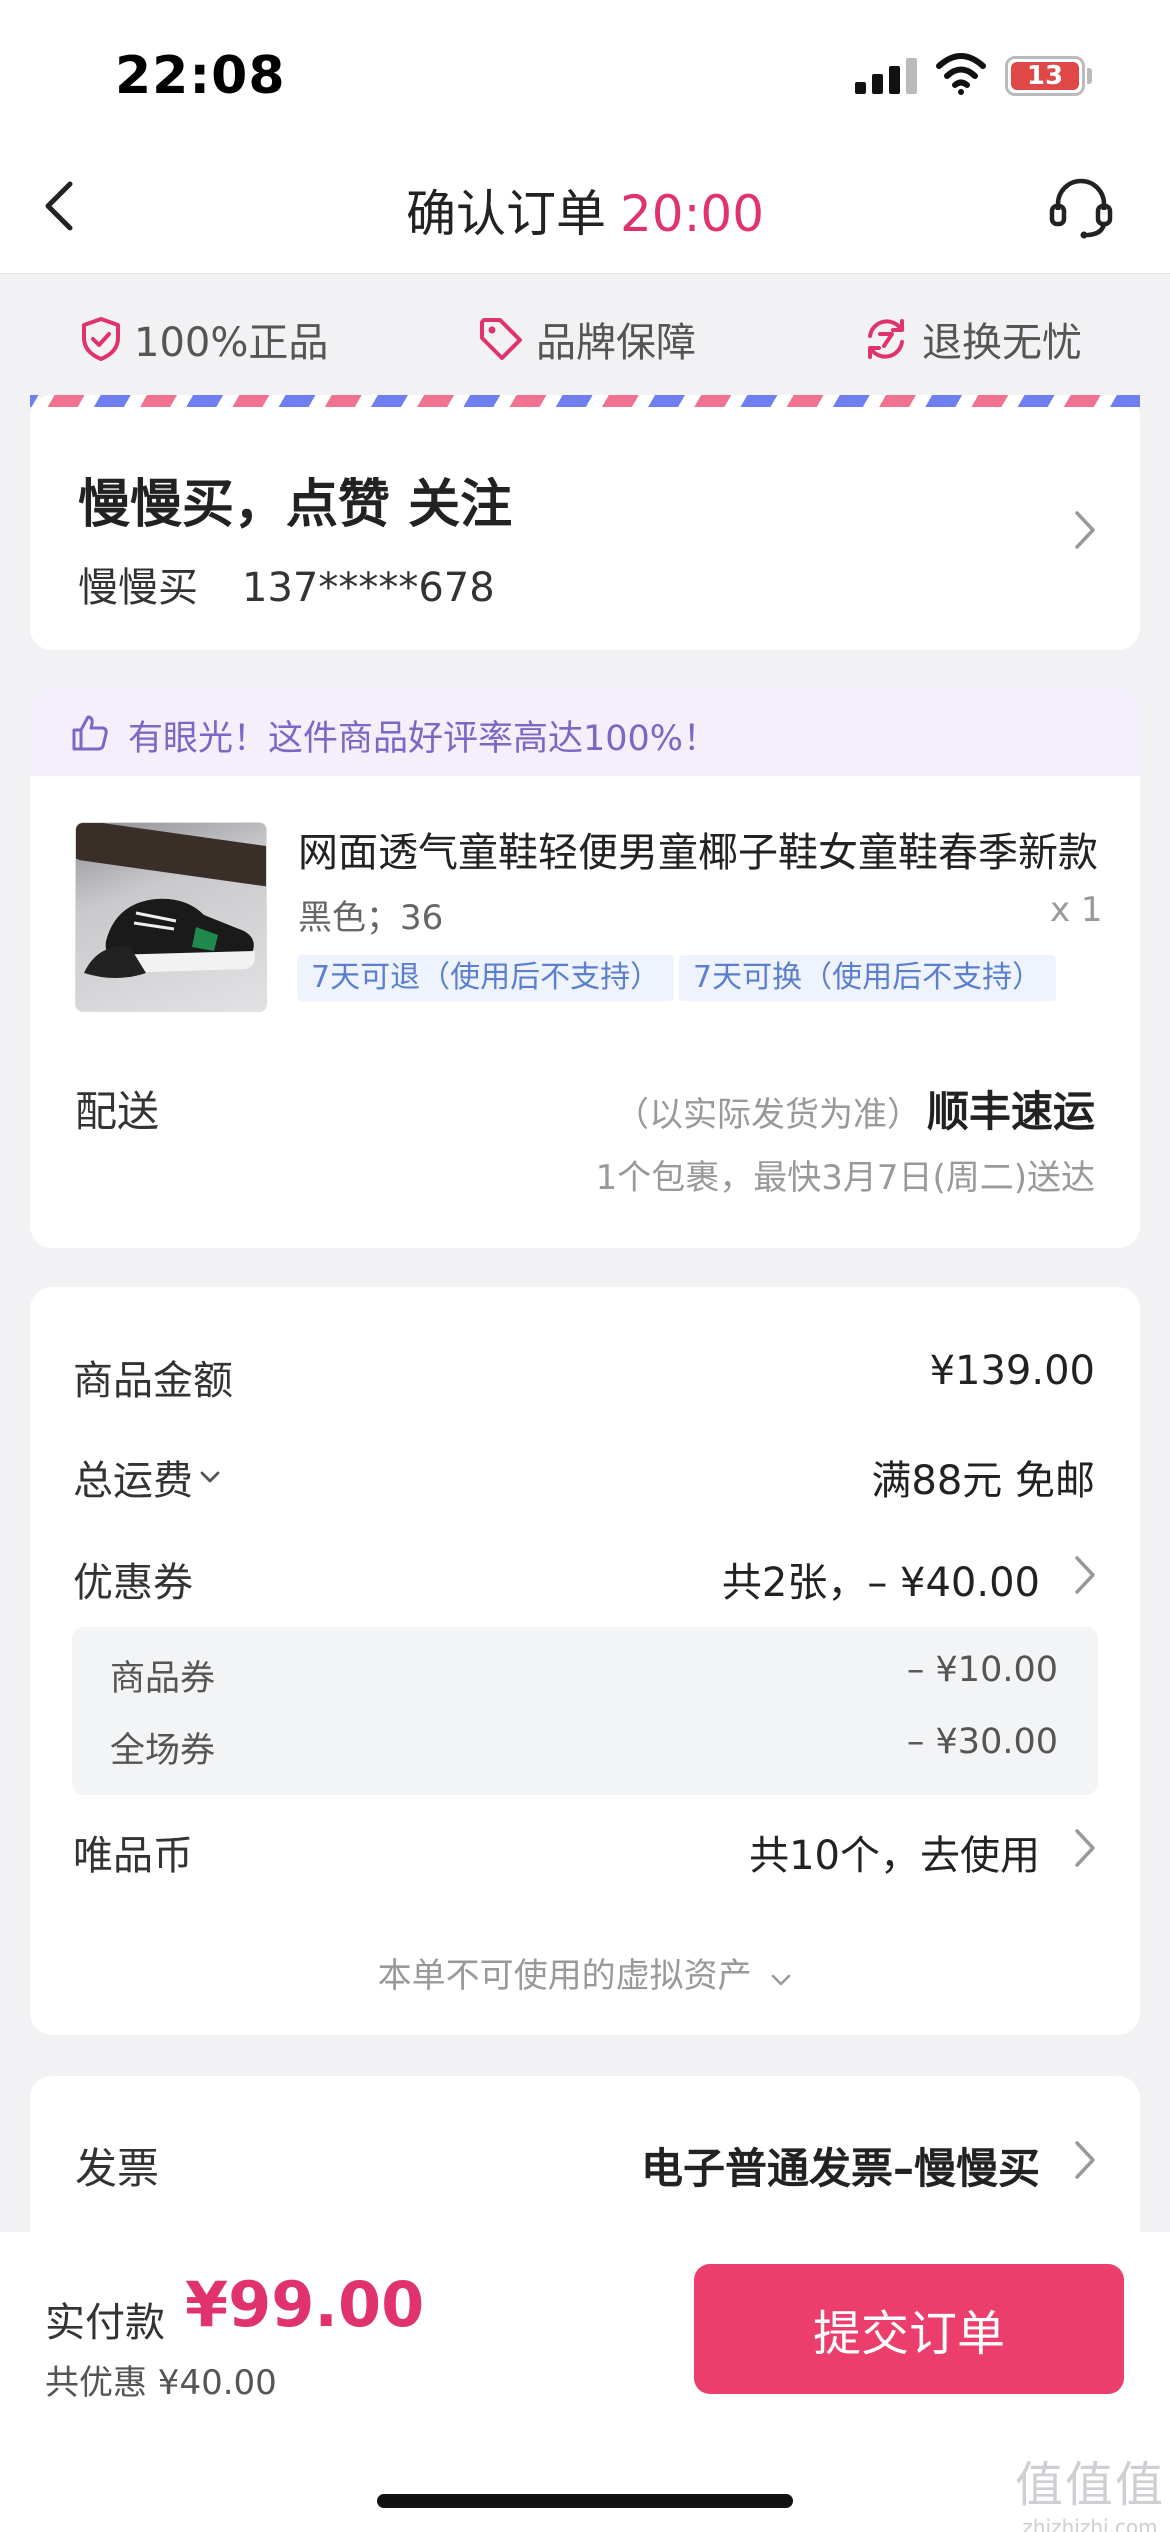 This screenshot has height=2532, width=1170. What do you see at coordinates (505, 214) in the screenshot?
I see `page-title-text: 确认订单` at bounding box center [505, 214].